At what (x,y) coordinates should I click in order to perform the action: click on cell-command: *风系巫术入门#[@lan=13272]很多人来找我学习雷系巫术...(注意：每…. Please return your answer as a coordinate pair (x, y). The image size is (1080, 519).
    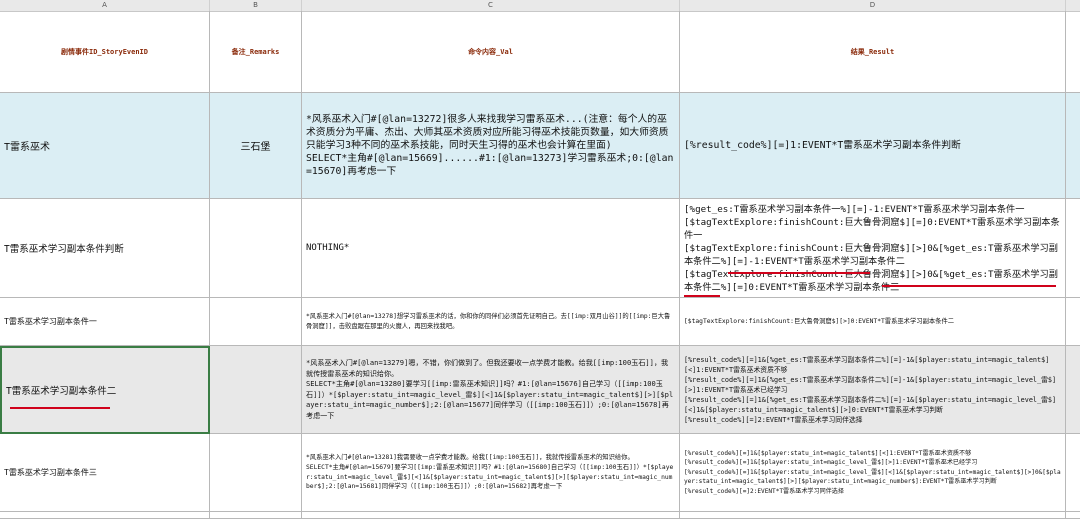
    Looking at the image, I should click on (491, 146).